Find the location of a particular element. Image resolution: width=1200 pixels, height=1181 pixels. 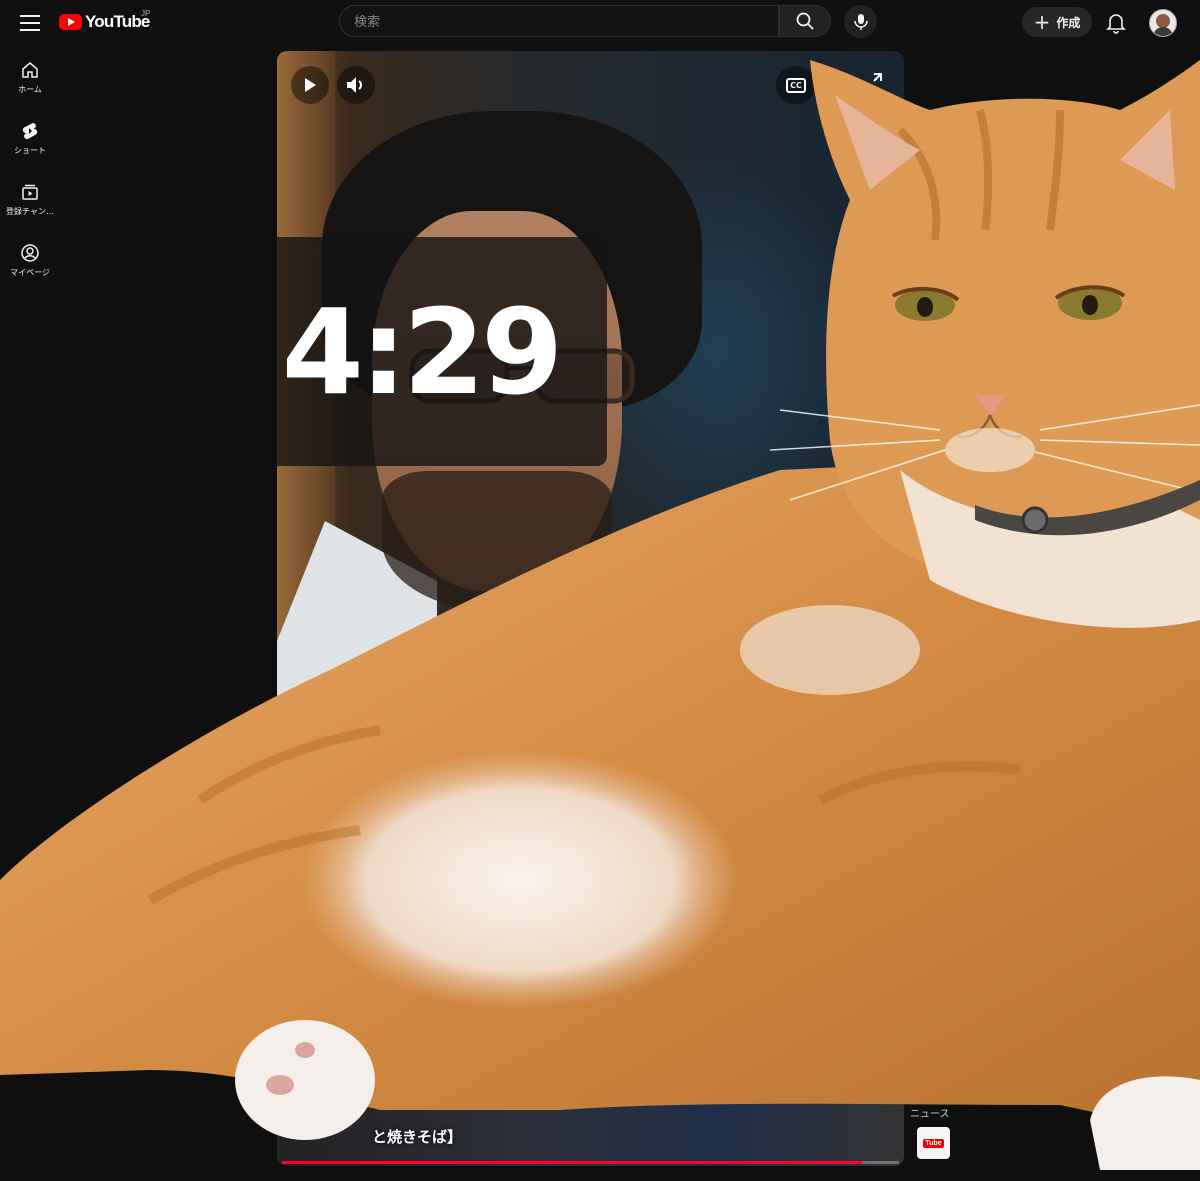

play-button is located at coordinates (310, 85).